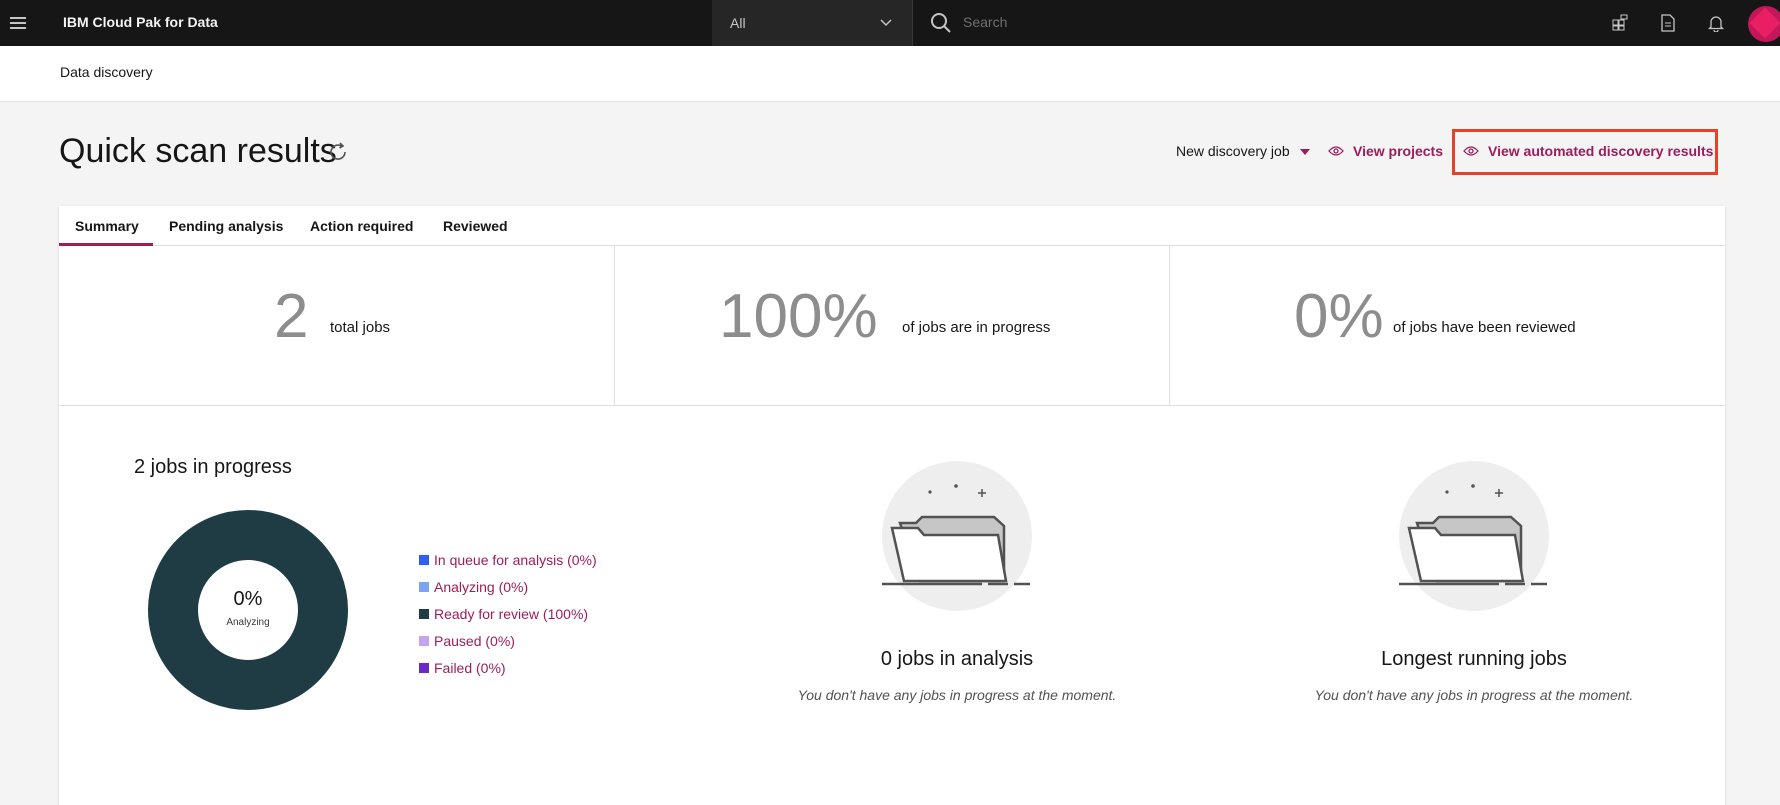 The height and width of the screenshot is (805, 1780). I want to click on page-title: Quick scan results, so click(198, 151).